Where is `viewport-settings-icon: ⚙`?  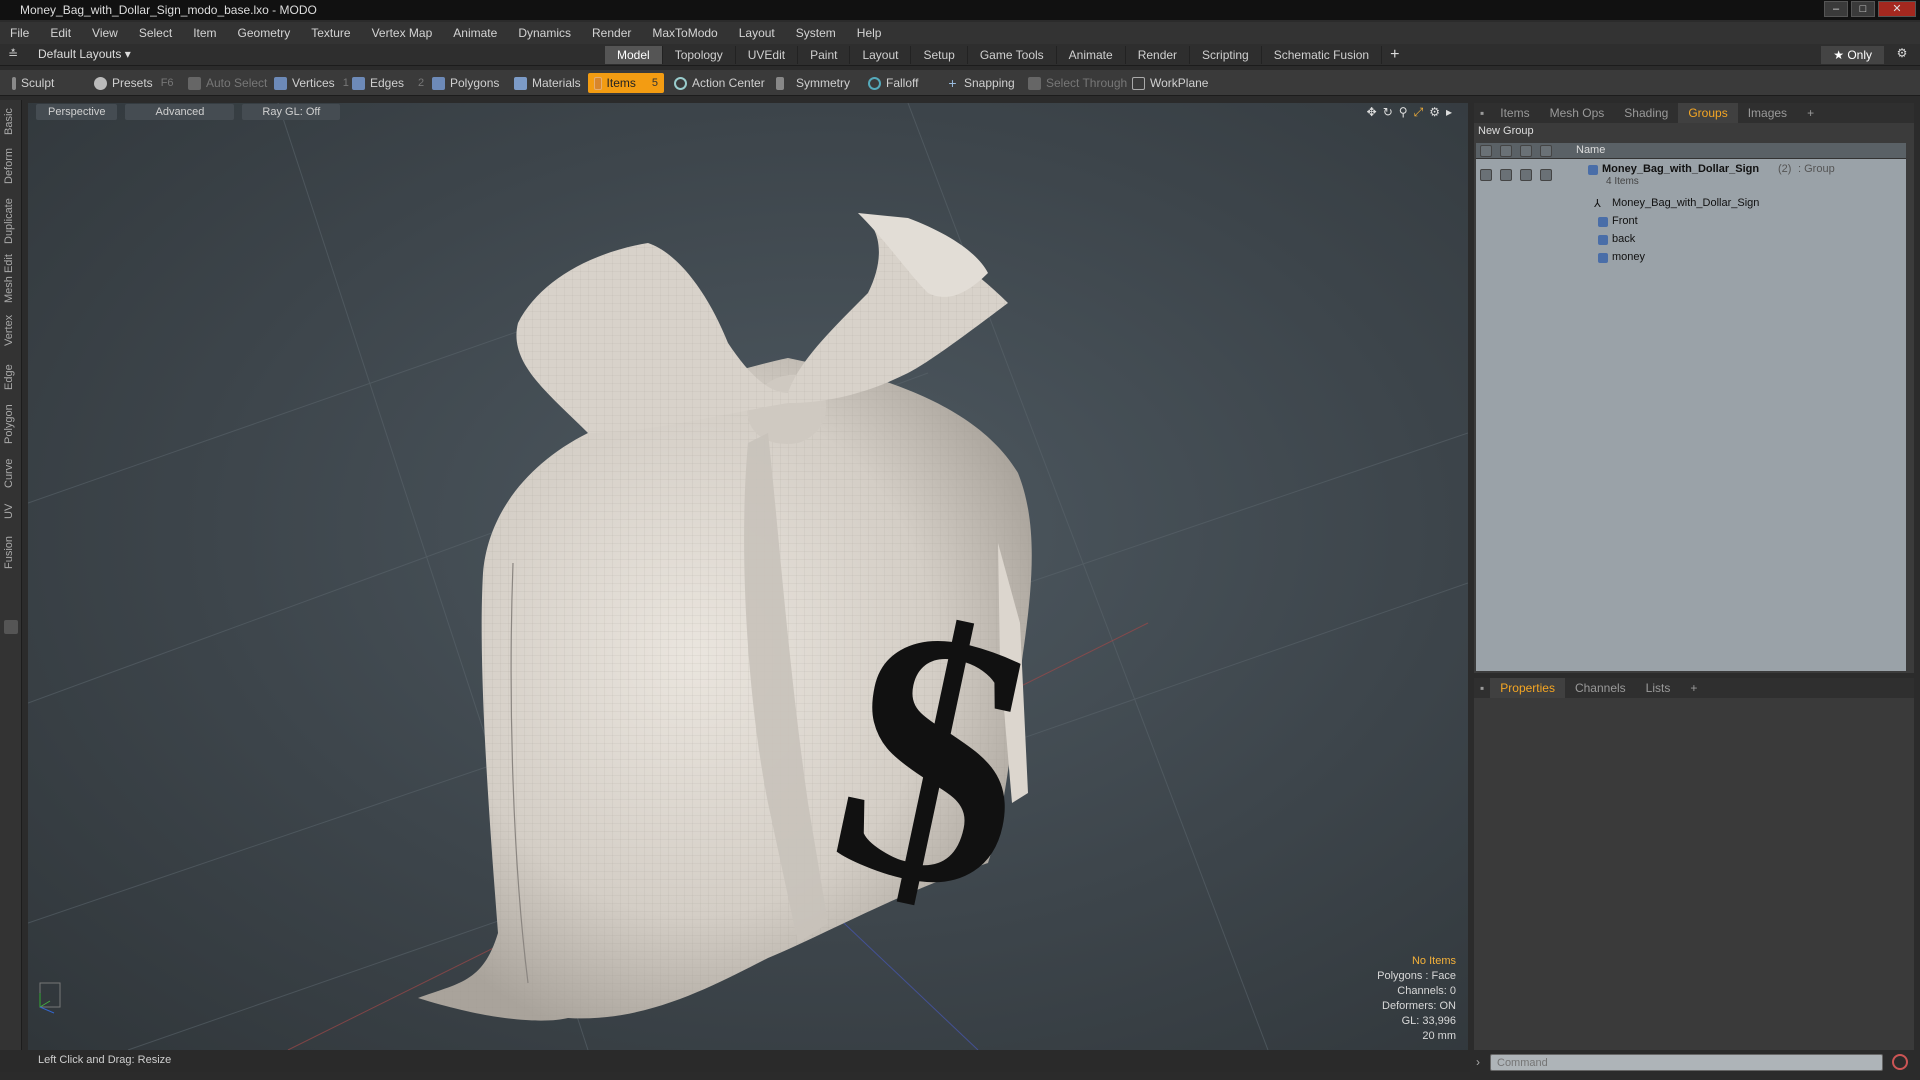 viewport-settings-icon: ⚙ is located at coordinates (1434, 112).